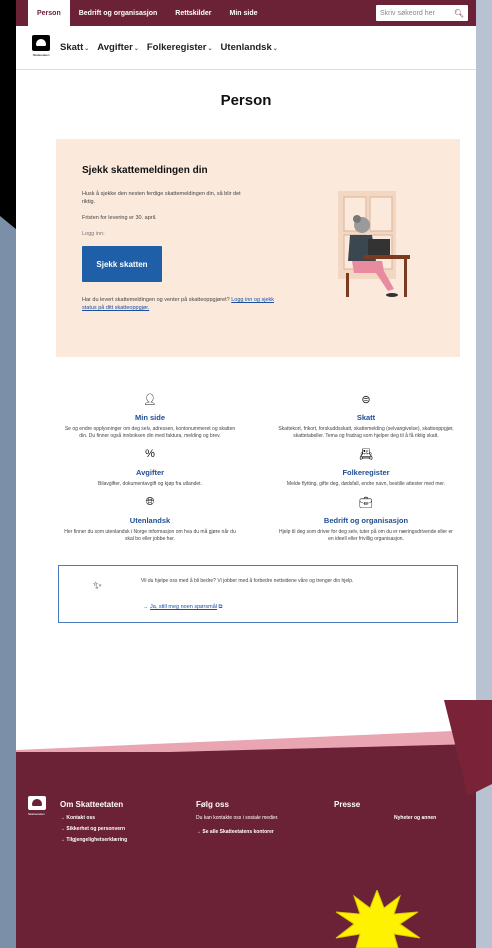 The height and width of the screenshot is (948, 492). What do you see at coordinates (122, 264) in the screenshot?
I see `check-tax-button: Sjekk skatten` at bounding box center [122, 264].